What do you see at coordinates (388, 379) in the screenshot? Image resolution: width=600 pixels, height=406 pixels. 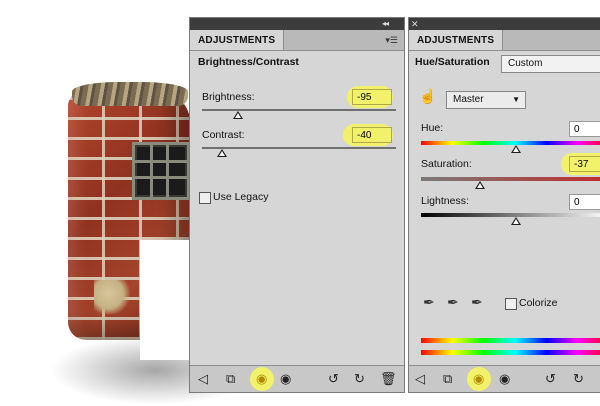 I see `trash-icon: 🗑` at bounding box center [388, 379].